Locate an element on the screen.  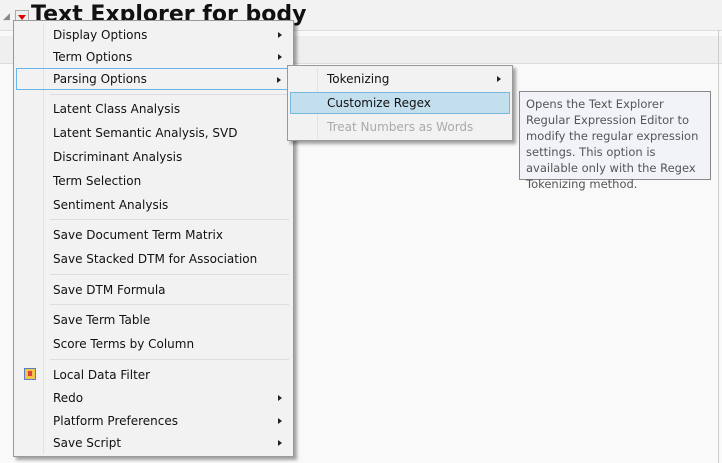
menu-item-save-dtm-formula: Save DTM Formula is located at coordinates (153, 290).